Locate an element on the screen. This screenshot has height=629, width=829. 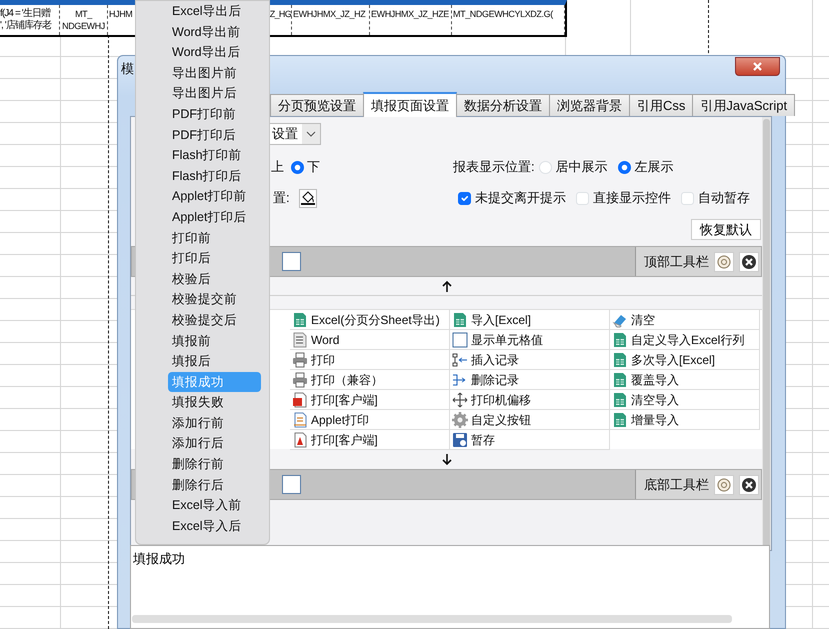
checkbox is located at coordinates (464, 198).